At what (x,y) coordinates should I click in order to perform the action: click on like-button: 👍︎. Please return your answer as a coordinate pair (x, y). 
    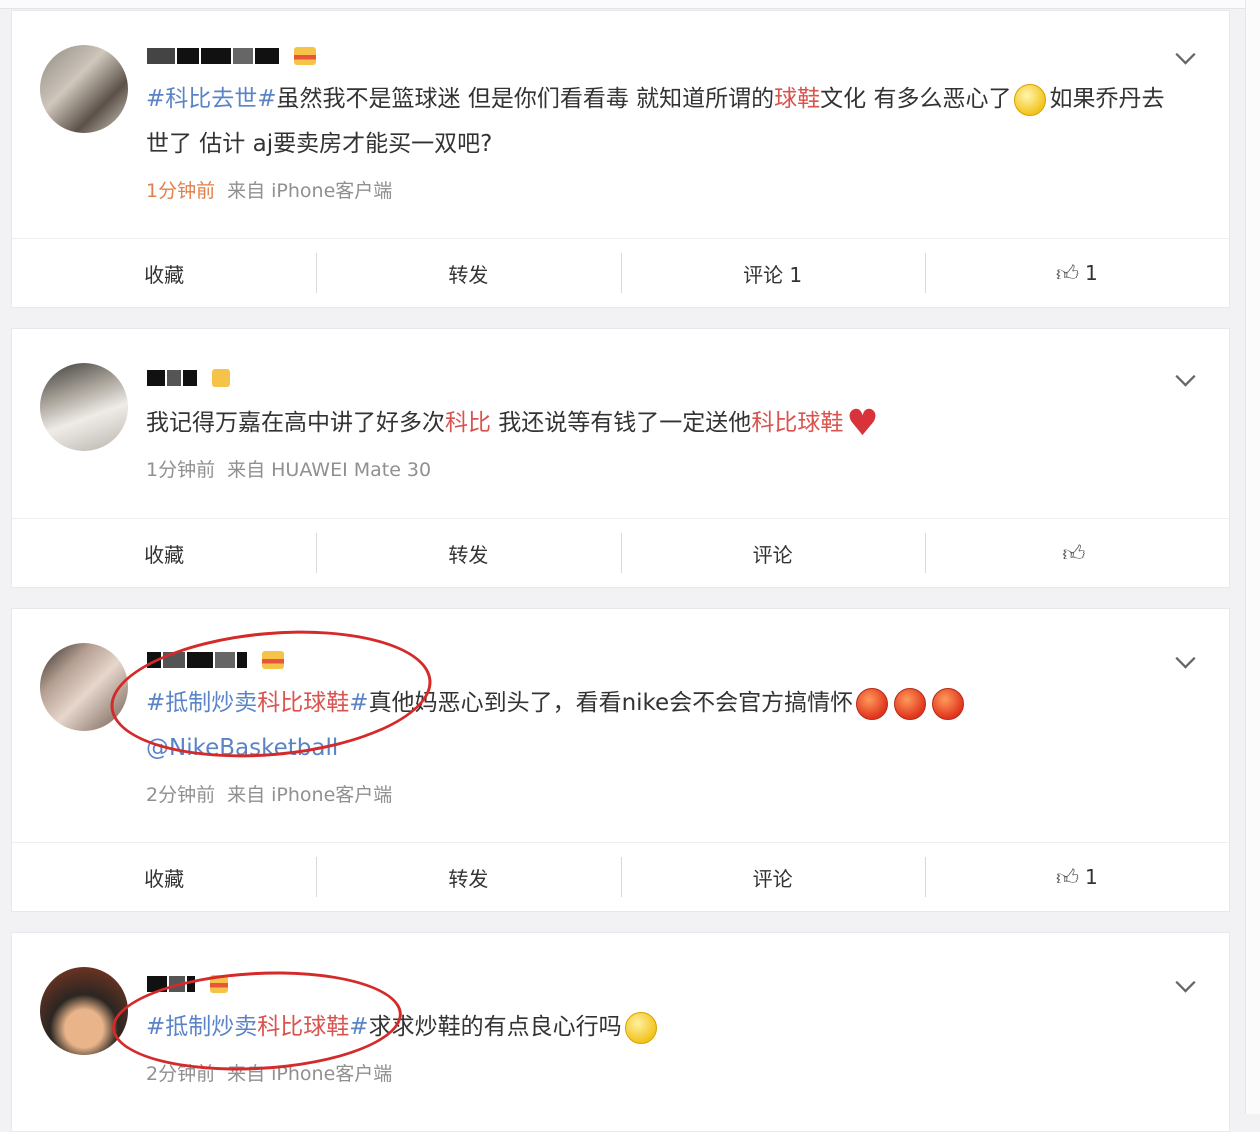
    Looking at the image, I should click on (1076, 553).